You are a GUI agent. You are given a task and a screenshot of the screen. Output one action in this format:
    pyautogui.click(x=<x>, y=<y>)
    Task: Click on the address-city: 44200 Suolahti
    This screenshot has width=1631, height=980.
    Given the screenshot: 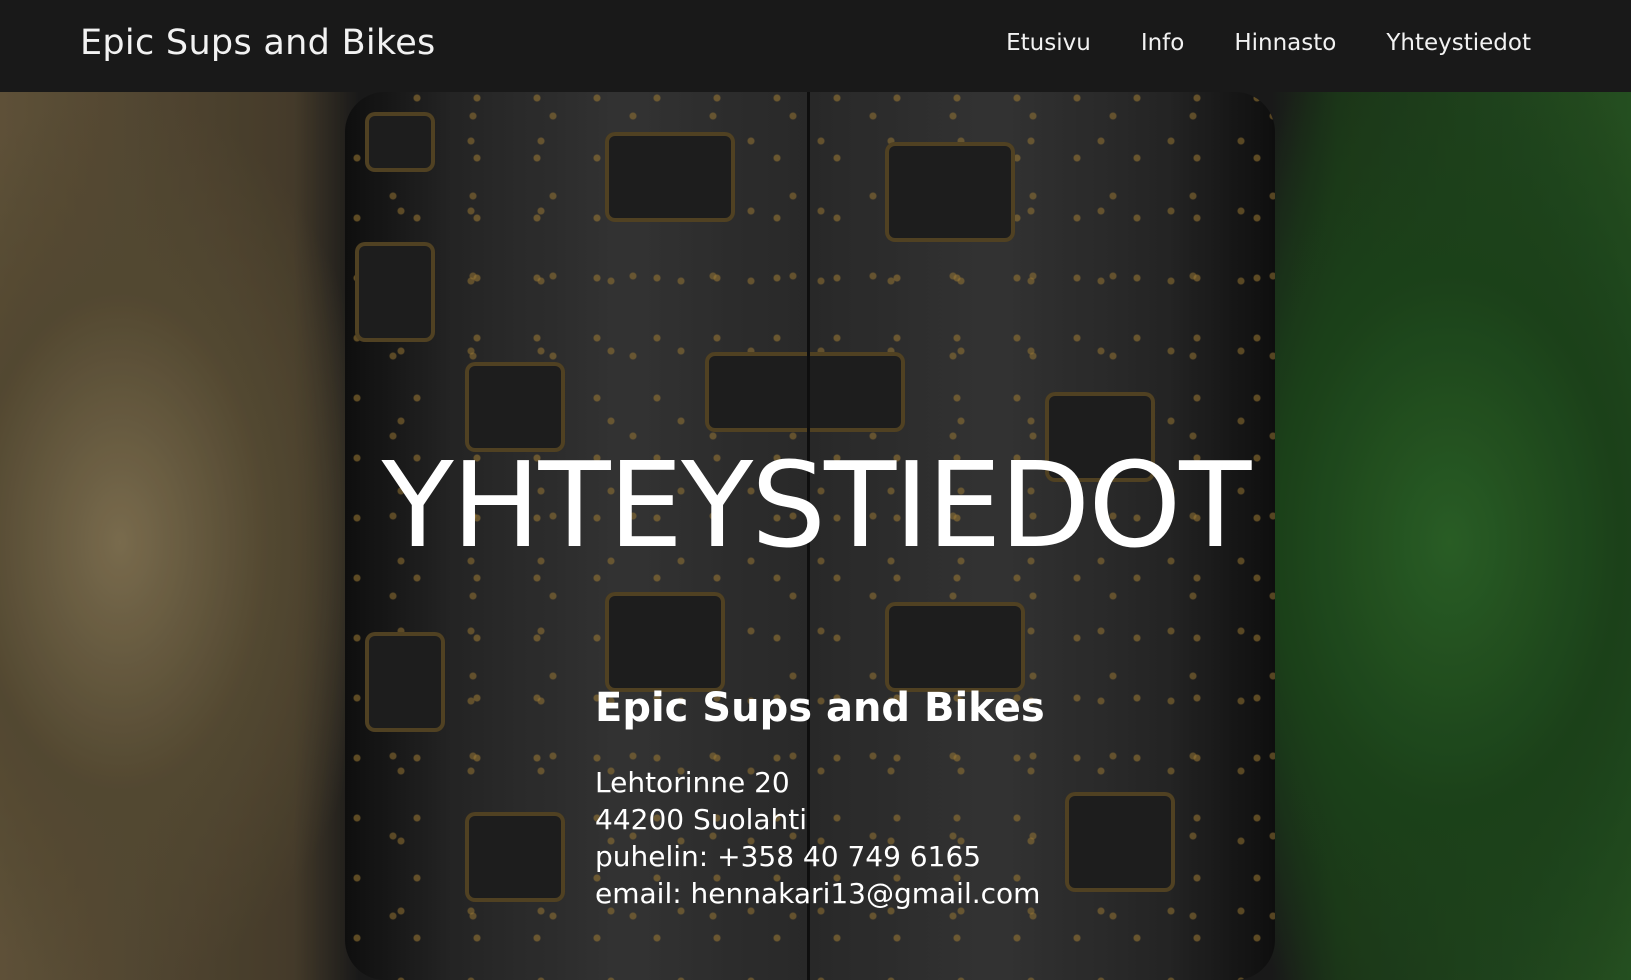 What is the action you would take?
    pyautogui.click(x=701, y=819)
    